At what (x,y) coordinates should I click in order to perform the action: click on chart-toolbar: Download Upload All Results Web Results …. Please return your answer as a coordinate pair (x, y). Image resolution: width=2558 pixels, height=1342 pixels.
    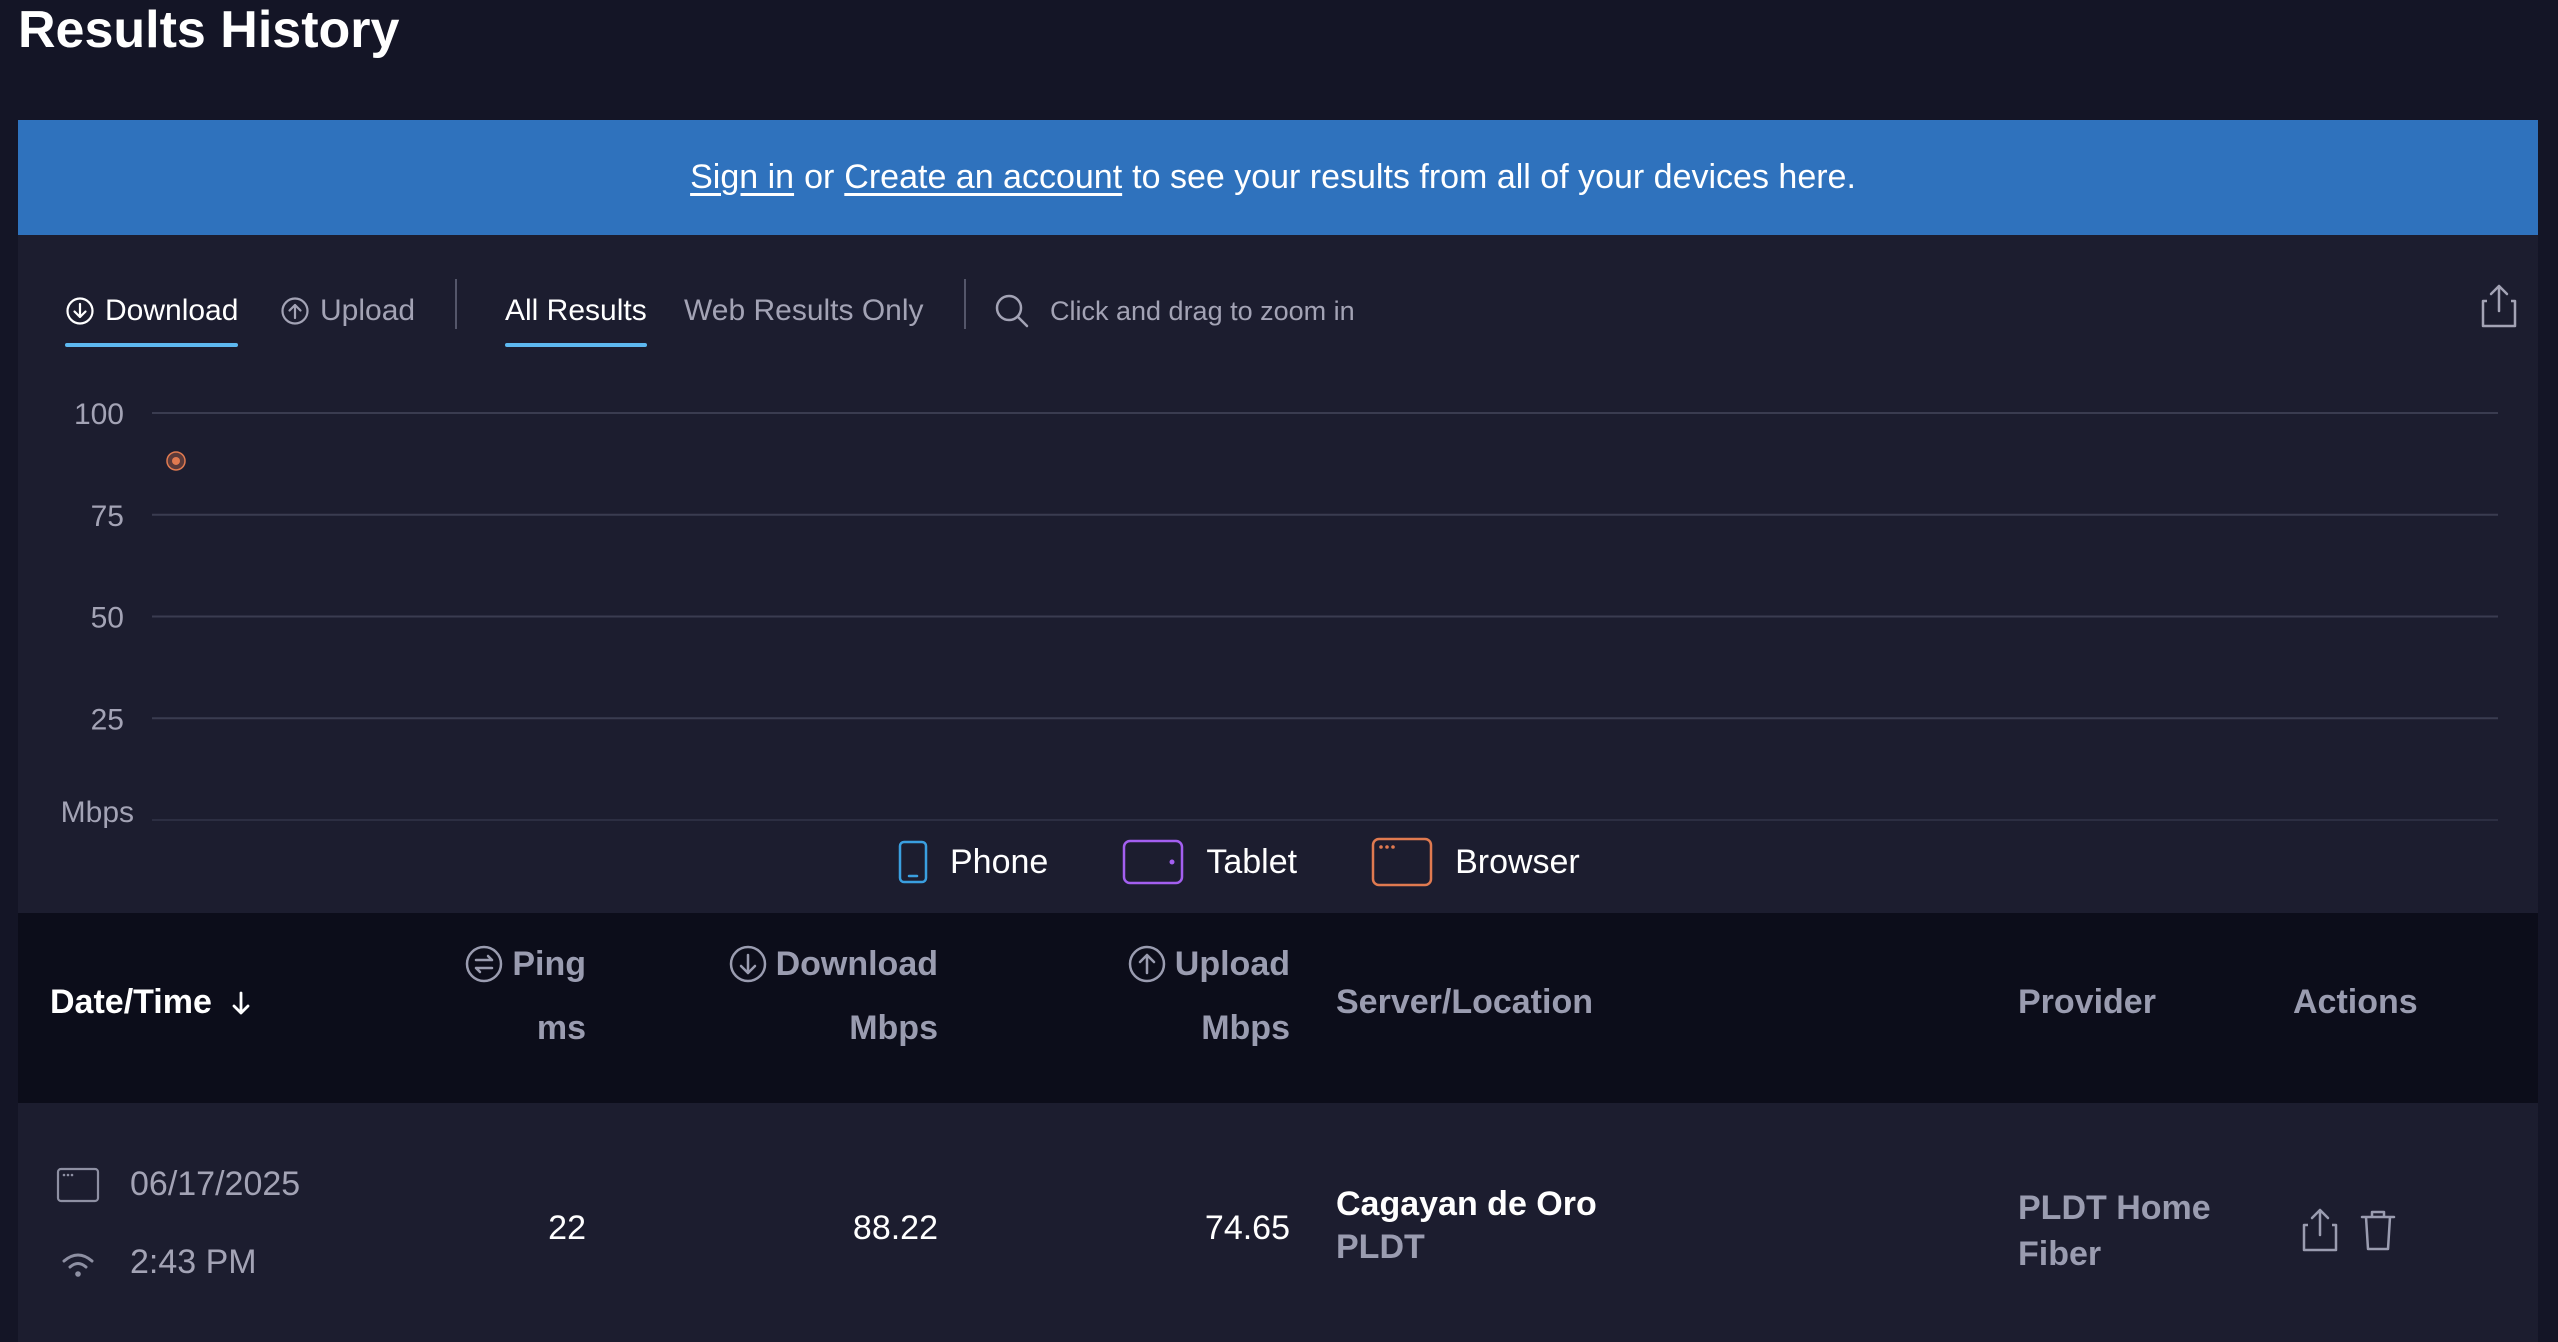
    Looking at the image, I should click on (1278, 295).